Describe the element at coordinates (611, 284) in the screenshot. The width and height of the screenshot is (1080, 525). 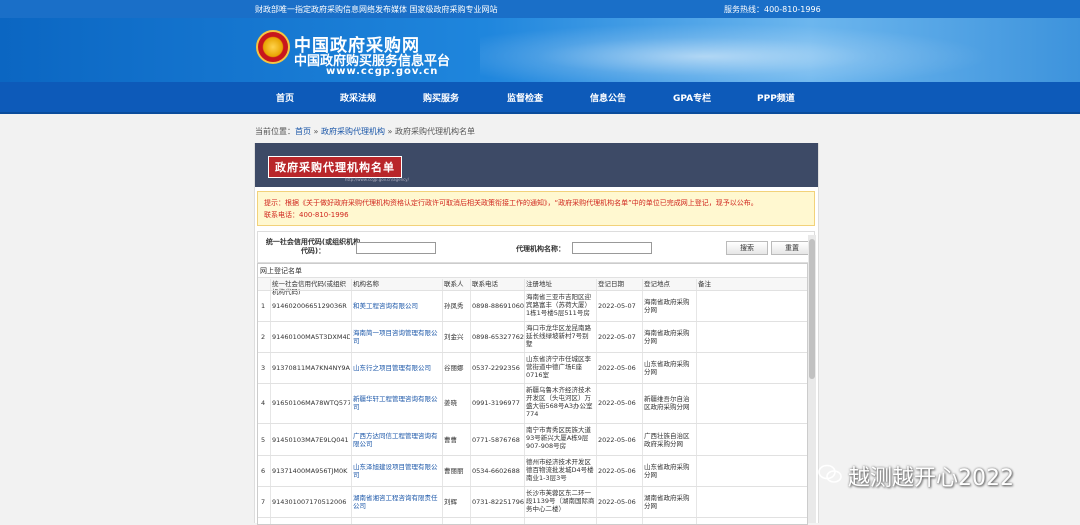
I see `col-header: 登记日期` at that location.